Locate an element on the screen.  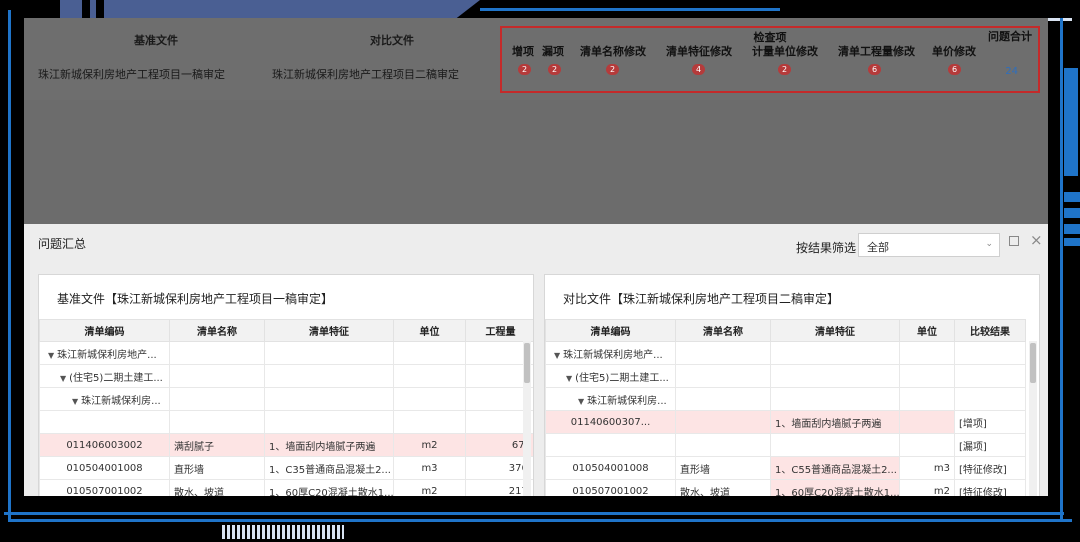
column-header: 比较结果 is located at coordinates (990, 330).